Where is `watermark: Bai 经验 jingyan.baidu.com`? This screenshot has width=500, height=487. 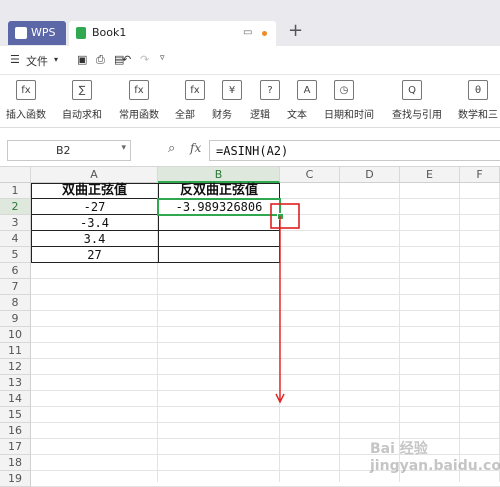 watermark: Bai 经验 jingyan.baidu.com is located at coordinates (435, 457).